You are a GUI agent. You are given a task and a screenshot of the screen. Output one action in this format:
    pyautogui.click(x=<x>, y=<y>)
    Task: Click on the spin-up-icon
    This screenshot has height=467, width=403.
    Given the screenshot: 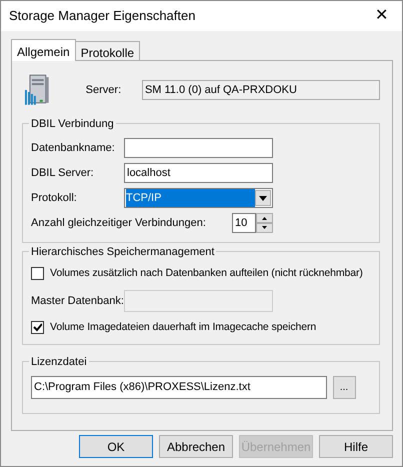 What is the action you would take?
    pyautogui.click(x=264, y=218)
    